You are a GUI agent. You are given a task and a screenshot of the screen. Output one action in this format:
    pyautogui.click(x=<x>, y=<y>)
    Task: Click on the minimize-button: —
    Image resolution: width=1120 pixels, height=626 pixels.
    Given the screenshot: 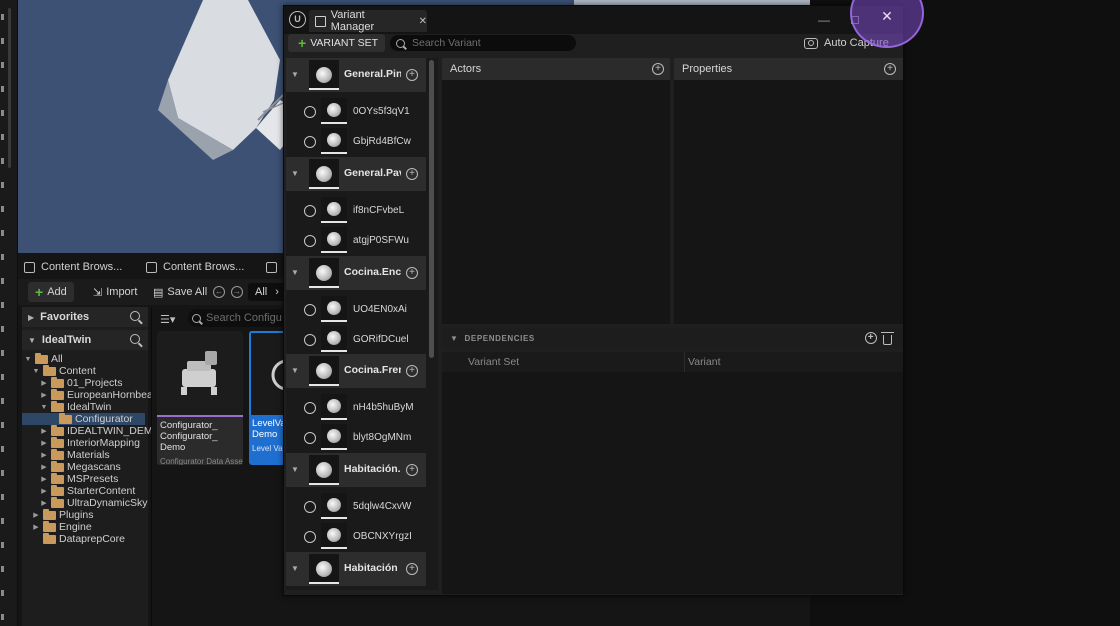 What is the action you would take?
    pyautogui.click(x=824, y=20)
    